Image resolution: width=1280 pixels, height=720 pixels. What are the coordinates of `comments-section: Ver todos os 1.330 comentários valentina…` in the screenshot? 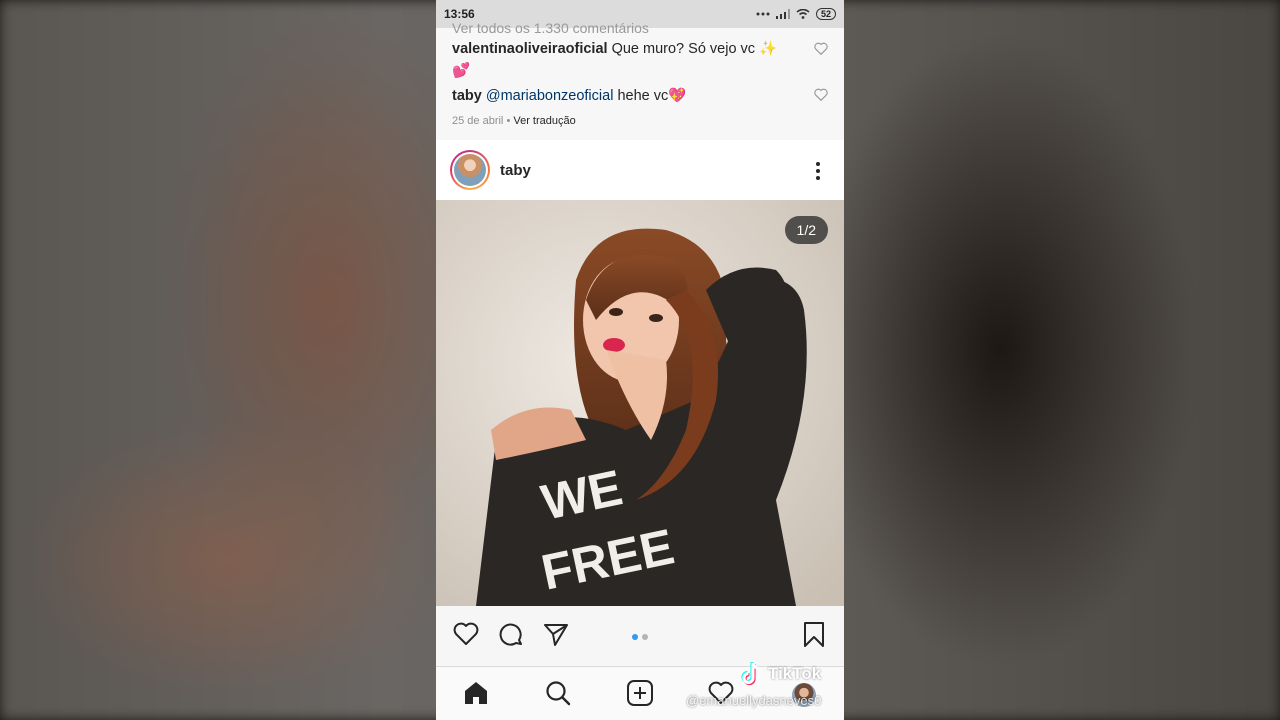 It's located at (640, 80).